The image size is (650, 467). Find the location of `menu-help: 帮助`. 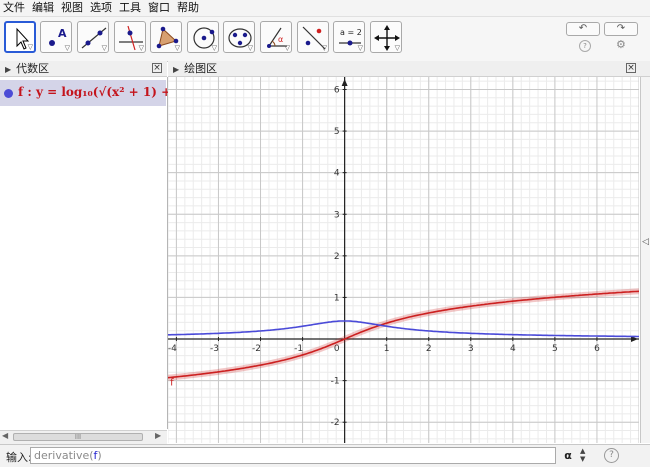

menu-help: 帮助 is located at coordinates (188, 8).